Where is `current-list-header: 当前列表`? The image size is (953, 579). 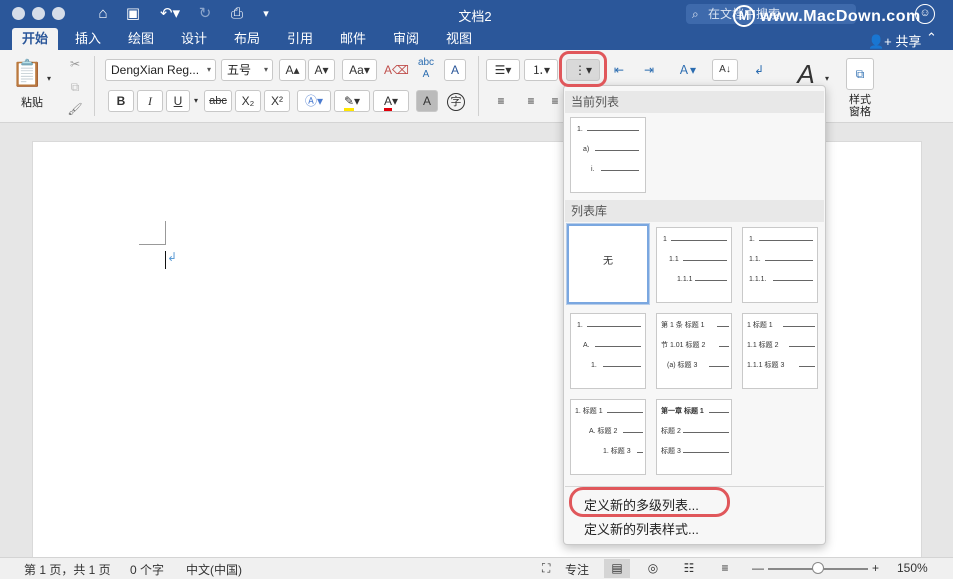 current-list-header: 当前列表 is located at coordinates (694, 102).